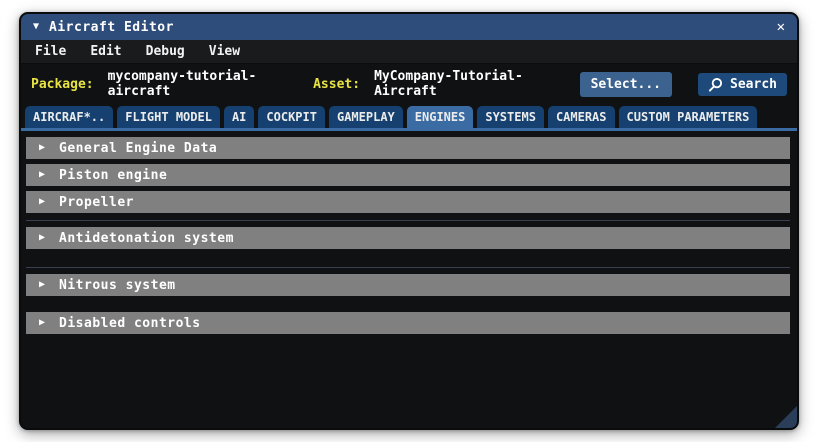  What do you see at coordinates (408, 323) in the screenshot?
I see `section-disabled-controls: ▶ Disabled controls` at bounding box center [408, 323].